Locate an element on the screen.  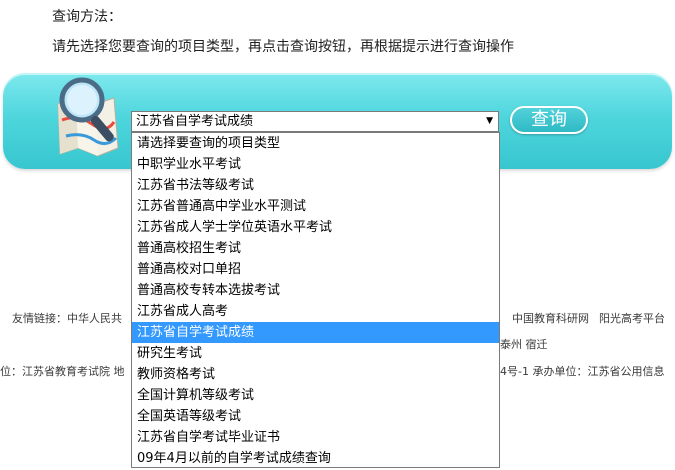
friend-links-right: 中国教育科研网 阳光高考平台 is located at coordinates (593, 318).